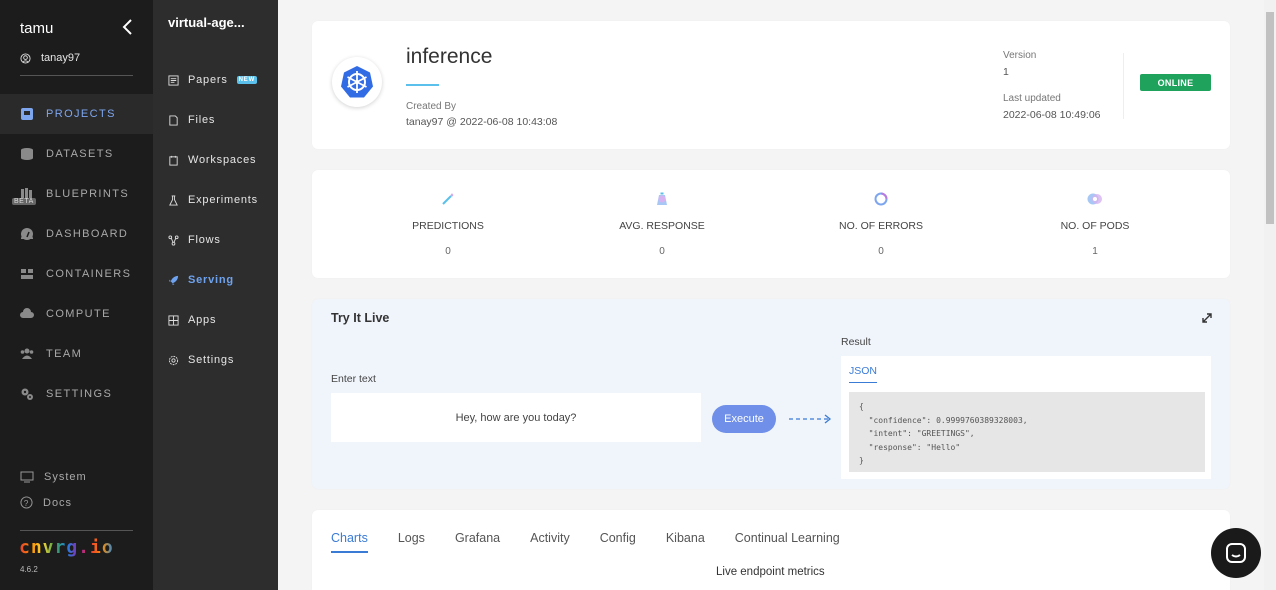  What do you see at coordinates (66, 547) in the screenshot?
I see `cnvrg-logo: cnvrg.io` at bounding box center [66, 547].